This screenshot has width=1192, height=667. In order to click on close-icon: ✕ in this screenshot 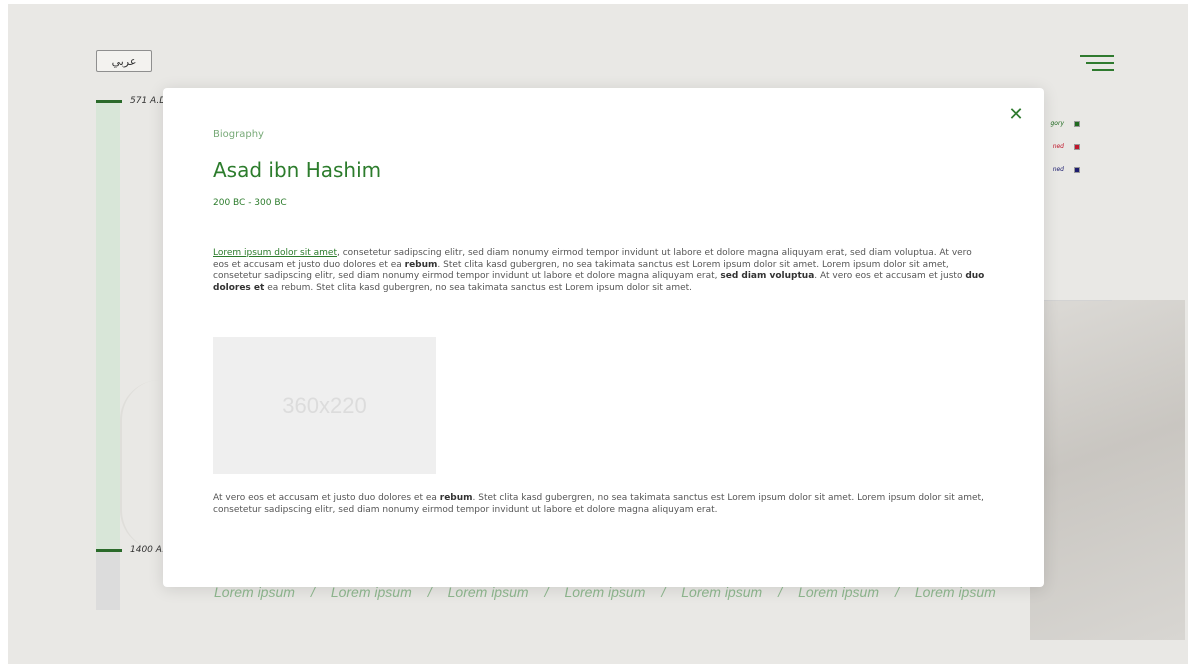, I will do `click(1016, 115)`.